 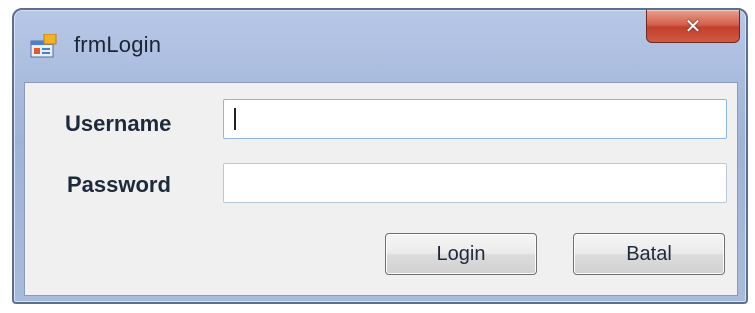 I want to click on close-icon: ✕, so click(x=693, y=26).